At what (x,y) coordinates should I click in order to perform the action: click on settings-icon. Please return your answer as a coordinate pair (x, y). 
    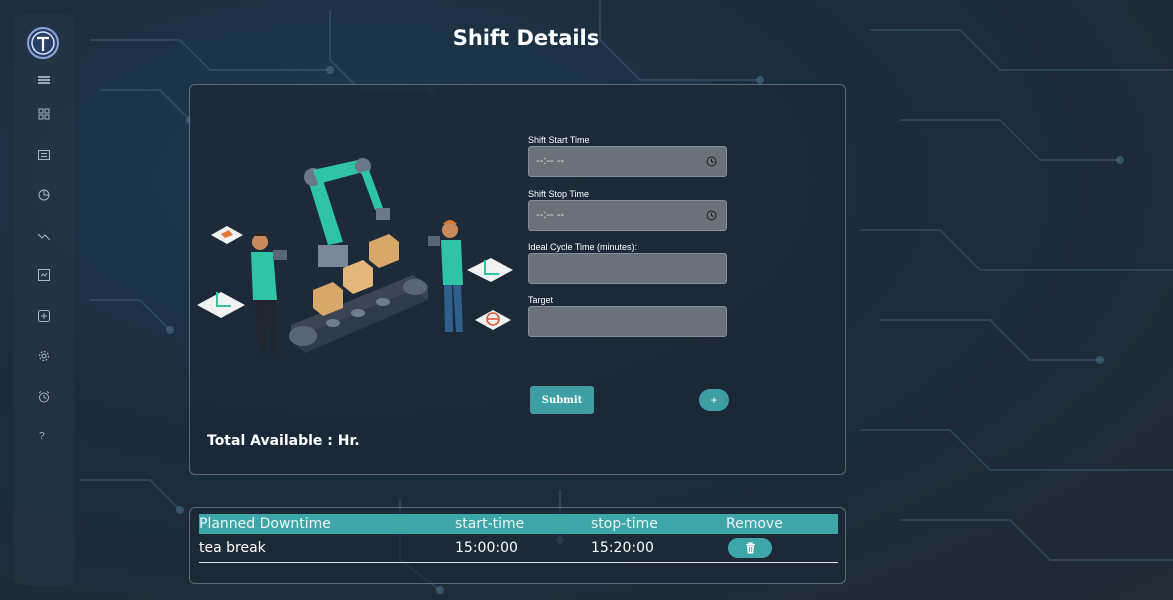
    Looking at the image, I should click on (44, 356).